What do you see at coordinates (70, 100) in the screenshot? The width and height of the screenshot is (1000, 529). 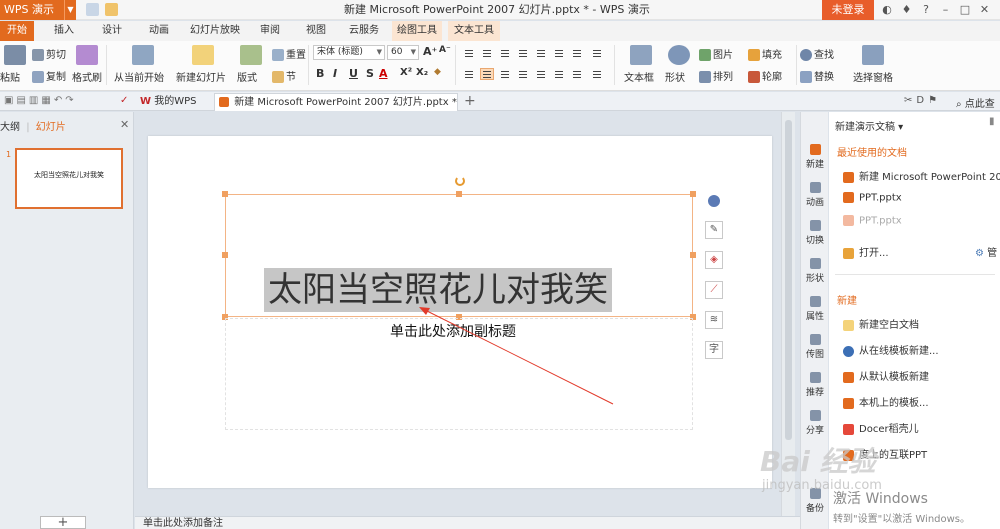 I see `redo-icon: ↷` at bounding box center [70, 100].